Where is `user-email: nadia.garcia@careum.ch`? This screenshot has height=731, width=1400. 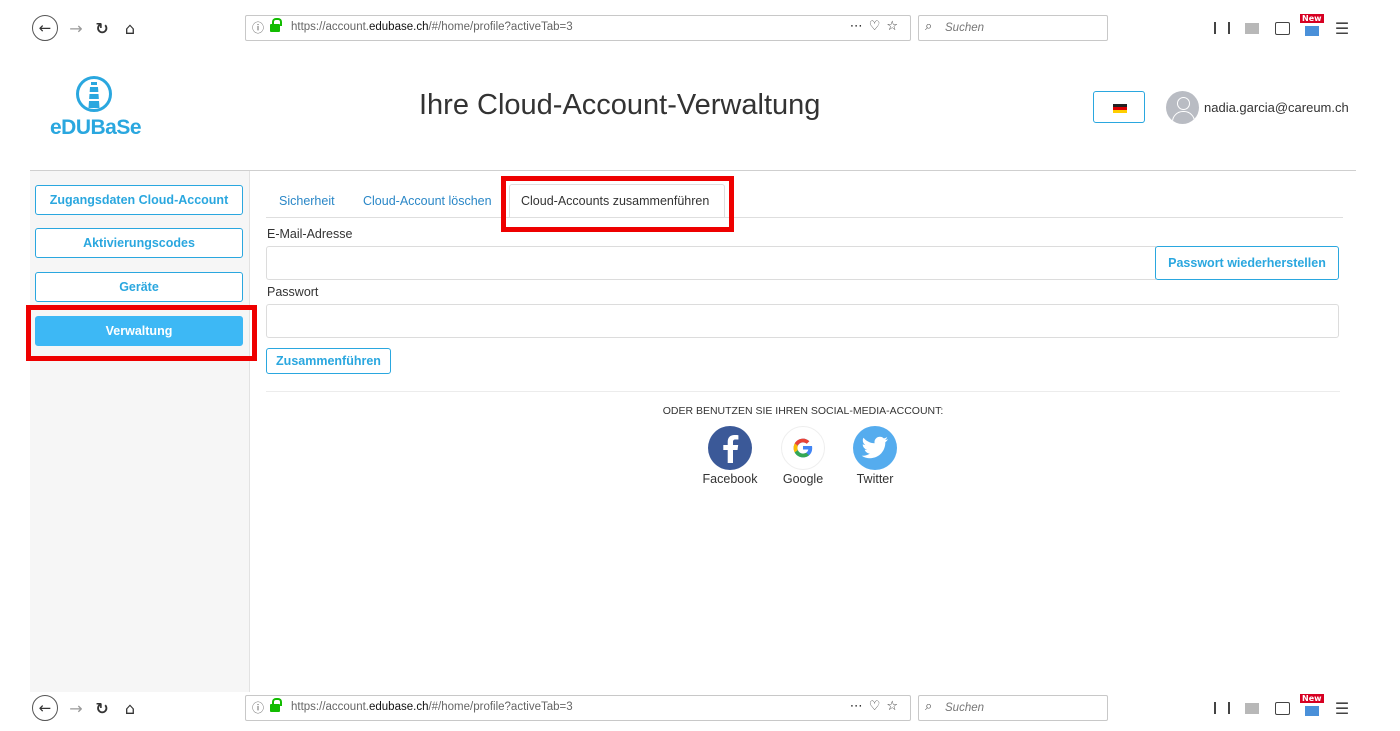 user-email: nadia.garcia@careum.ch is located at coordinates (1276, 107).